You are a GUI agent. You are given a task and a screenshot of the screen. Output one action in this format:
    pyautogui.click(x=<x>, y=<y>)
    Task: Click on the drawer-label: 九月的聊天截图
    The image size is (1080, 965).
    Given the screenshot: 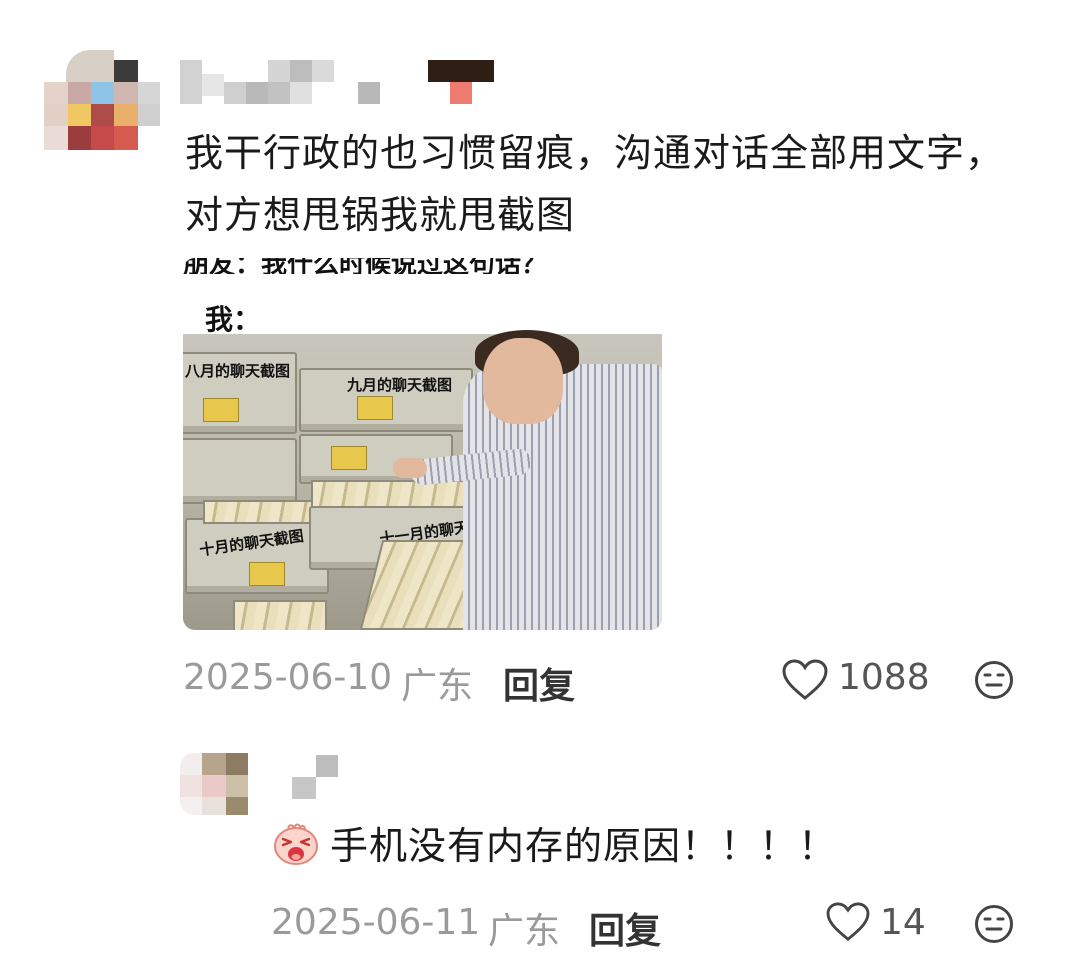 What is the action you would take?
    pyautogui.click(x=400, y=385)
    